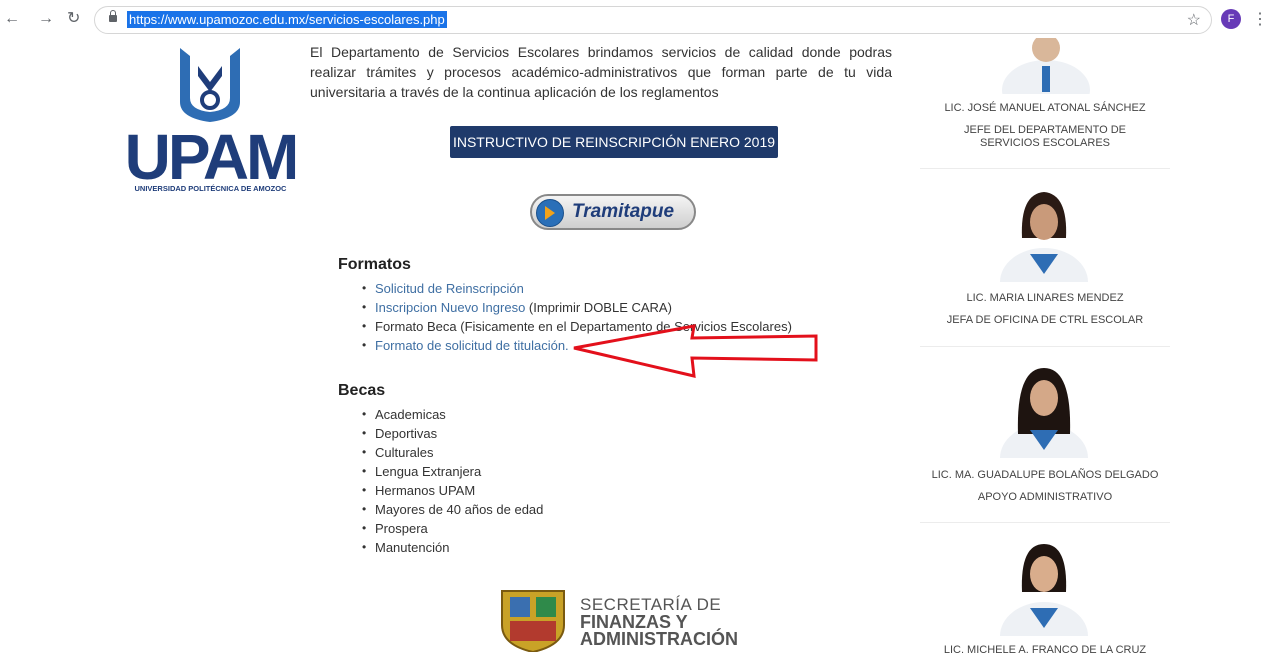  Describe the element at coordinates (565, 288) in the screenshot. I see `list-item: Solicitud de Reinscripción` at that location.